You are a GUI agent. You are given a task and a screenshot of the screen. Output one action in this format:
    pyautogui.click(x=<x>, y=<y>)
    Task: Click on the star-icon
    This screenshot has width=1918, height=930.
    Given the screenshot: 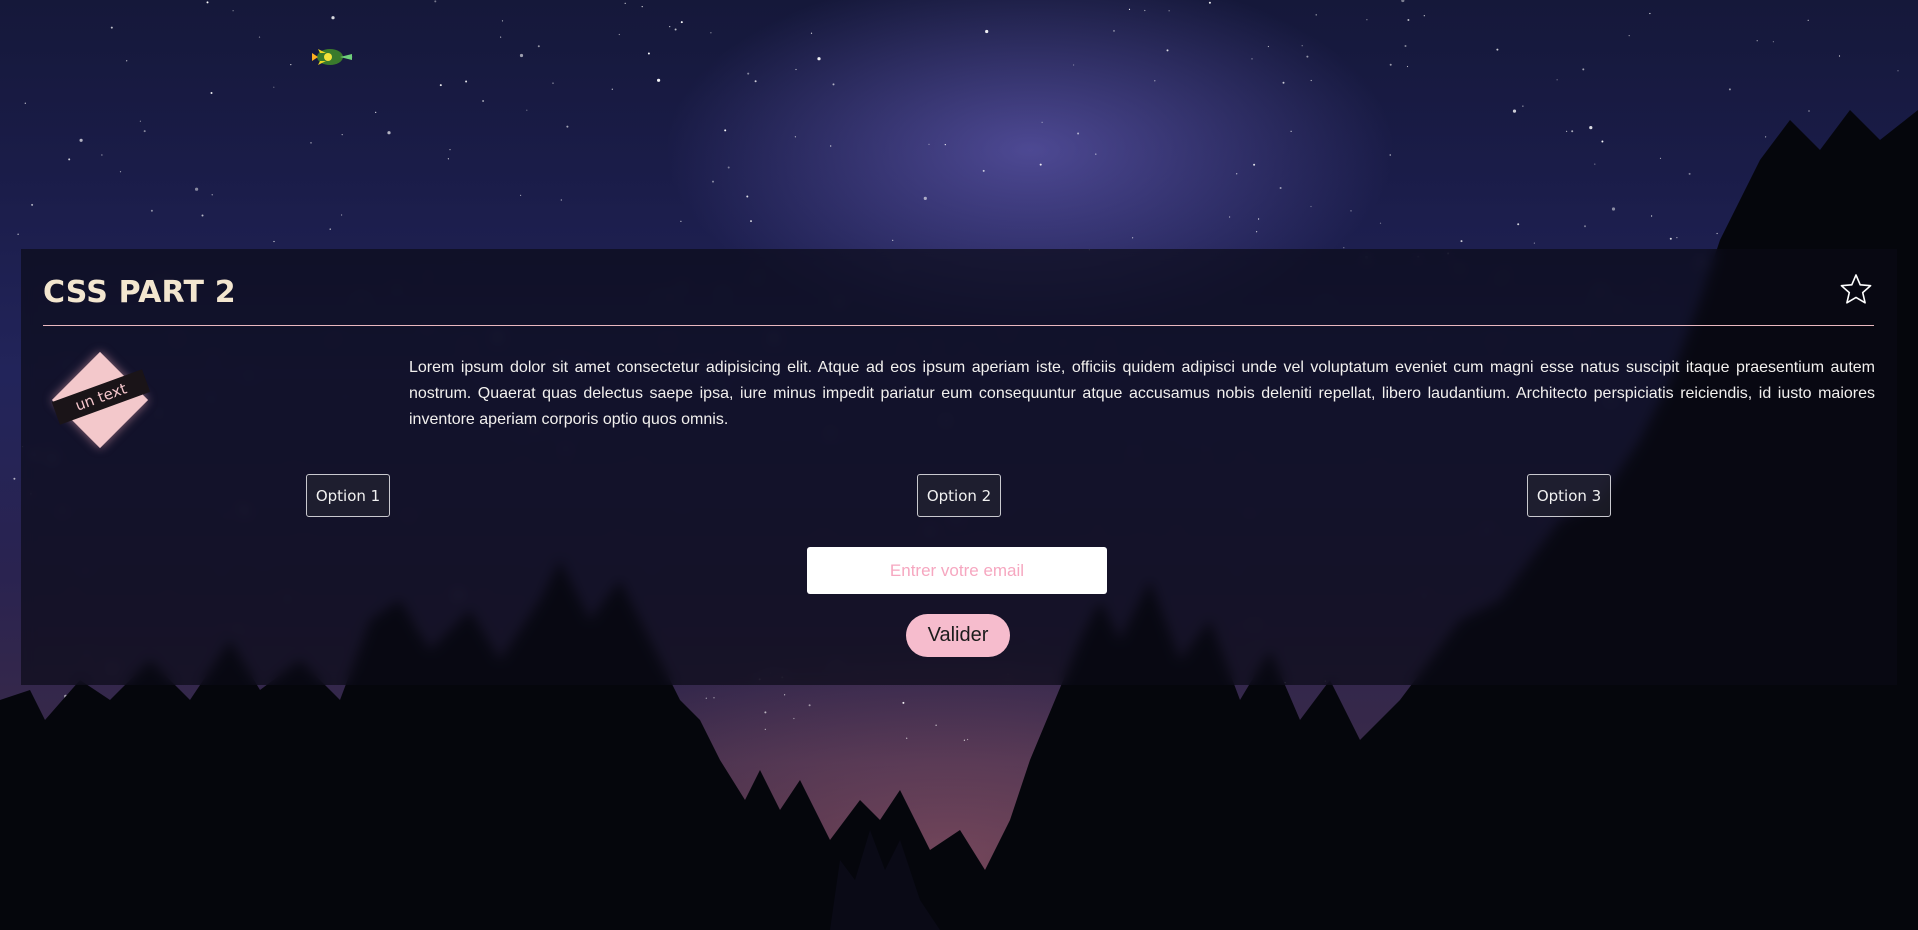 What is the action you would take?
    pyautogui.click(x=1856, y=289)
    